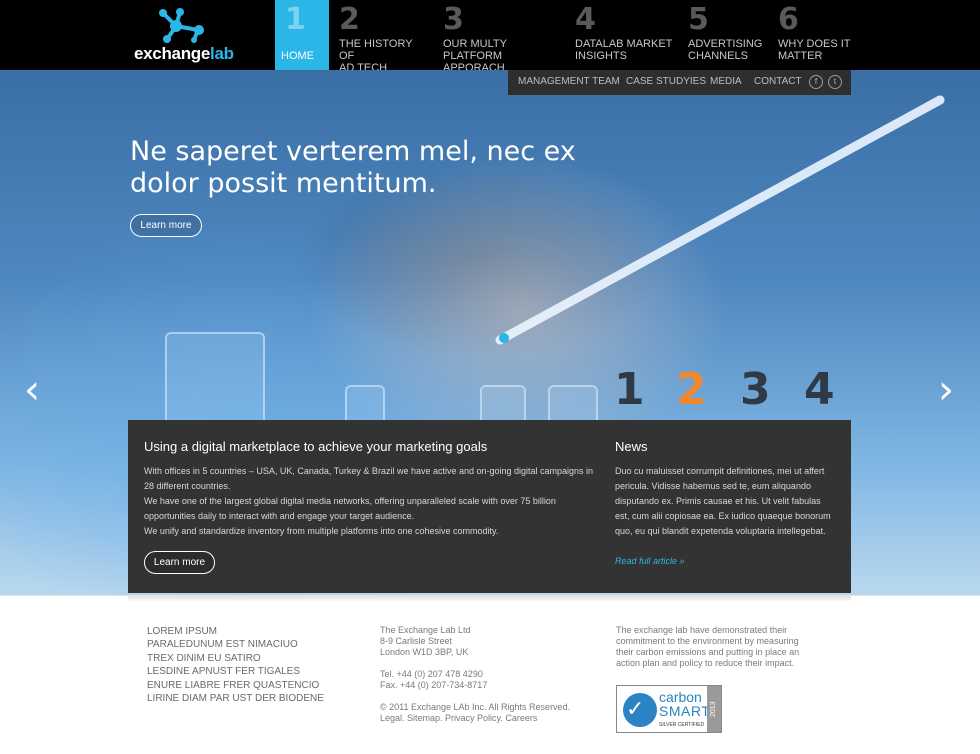  Describe the element at coordinates (179, 562) in the screenshot. I see `panel-learn-more-button: Learn more` at that location.